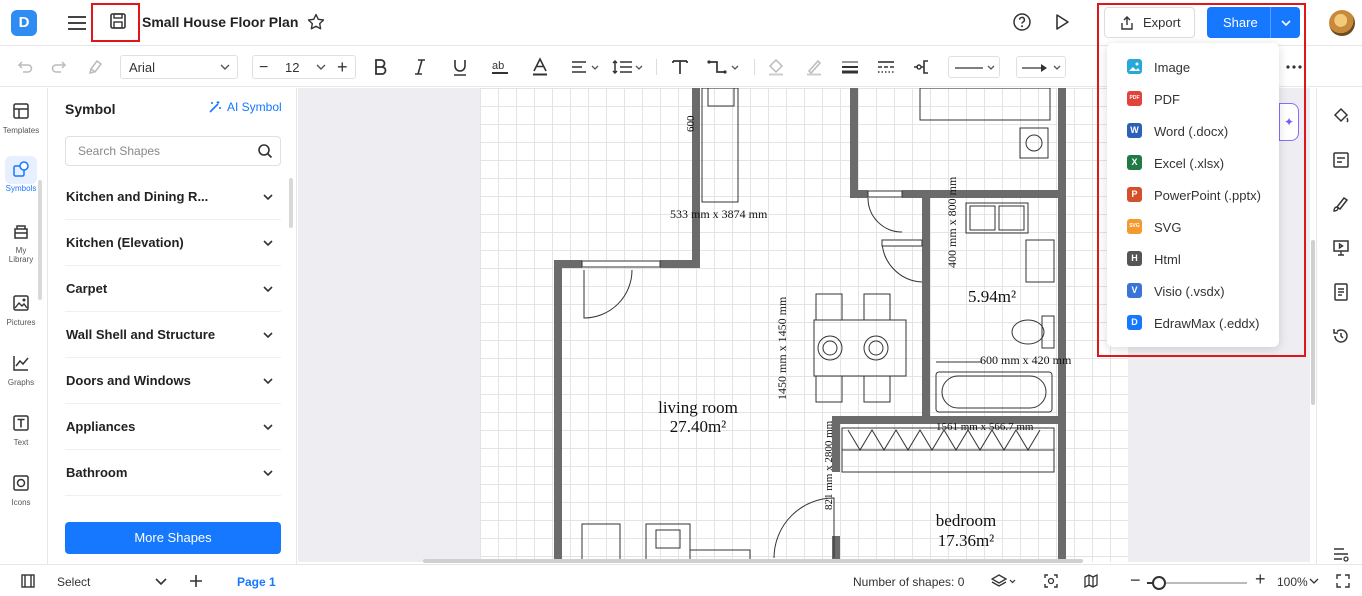 The width and height of the screenshot is (1362, 596). Describe the element at coordinates (179, 67) in the screenshot. I see `font-family-select: Arial` at that location.